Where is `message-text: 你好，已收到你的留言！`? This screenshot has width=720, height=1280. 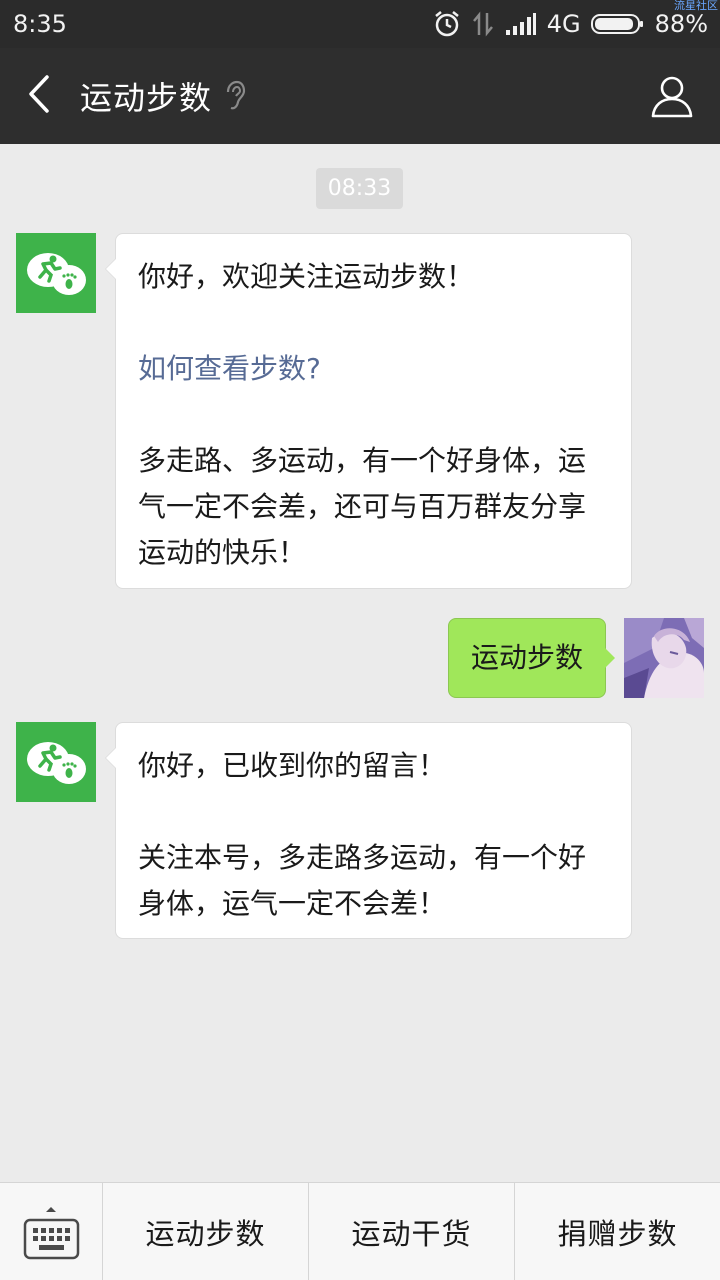 message-text: 你好，已收到你的留言！ is located at coordinates (292, 765).